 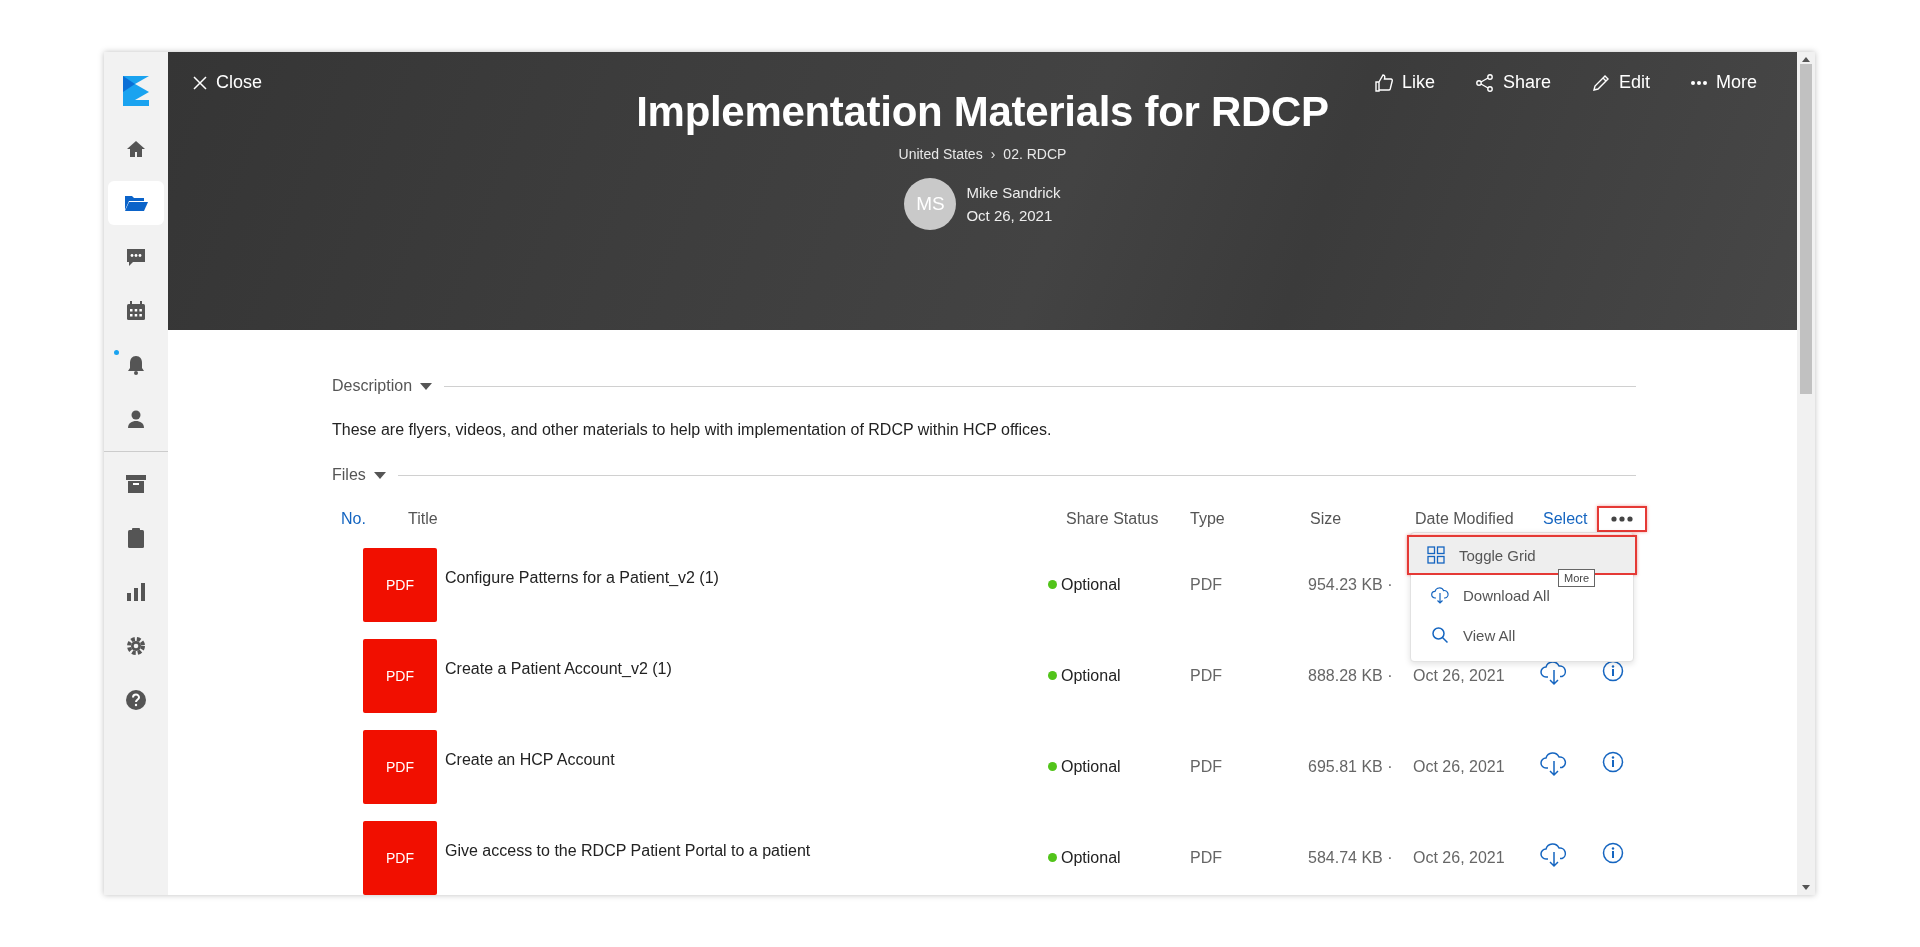 What do you see at coordinates (227, 82) in the screenshot?
I see `close-button: Close` at bounding box center [227, 82].